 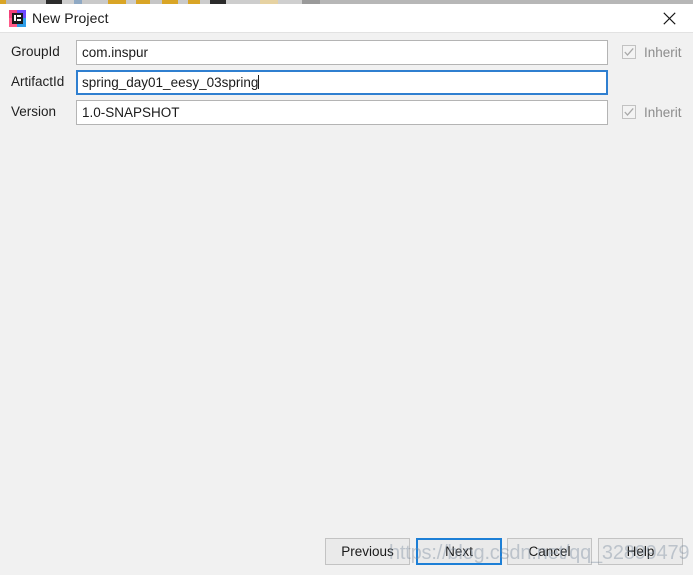 I want to click on dialog-button-bar: Previous Next Cancel Help, so click(x=346, y=552).